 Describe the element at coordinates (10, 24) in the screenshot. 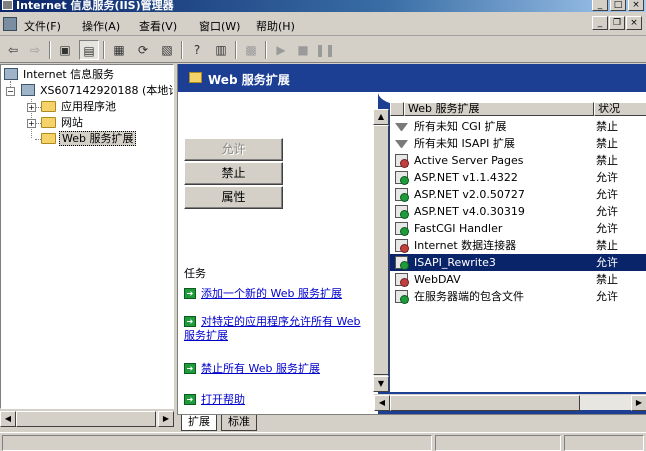

I see `console-menu-icon` at that location.